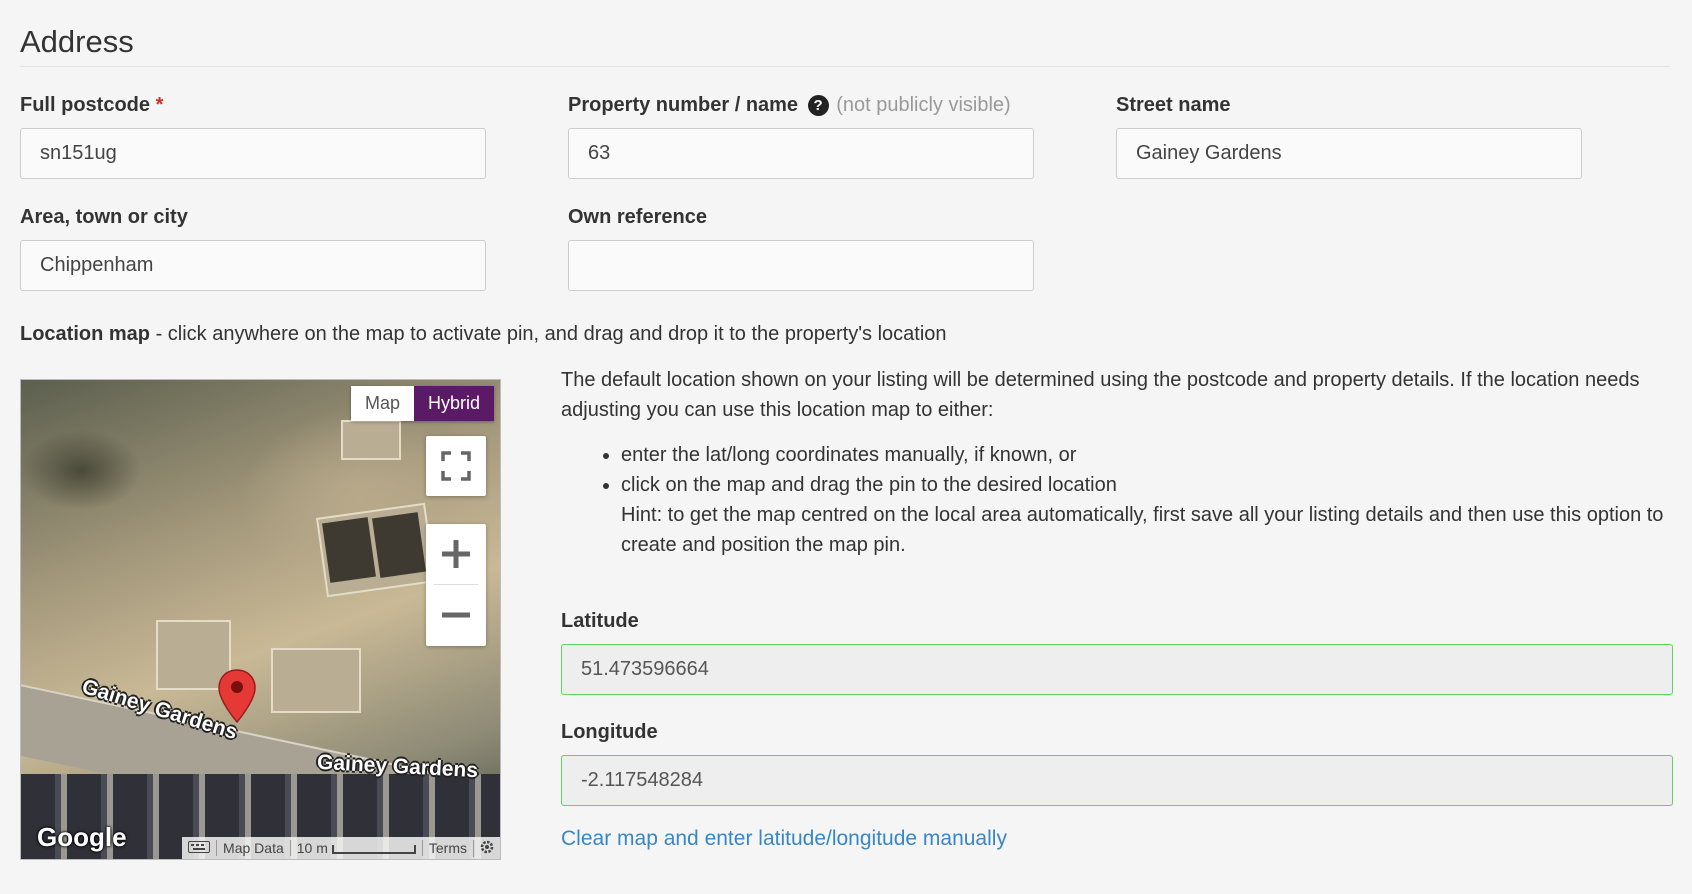  I want to click on required-mark: *, so click(159, 105).